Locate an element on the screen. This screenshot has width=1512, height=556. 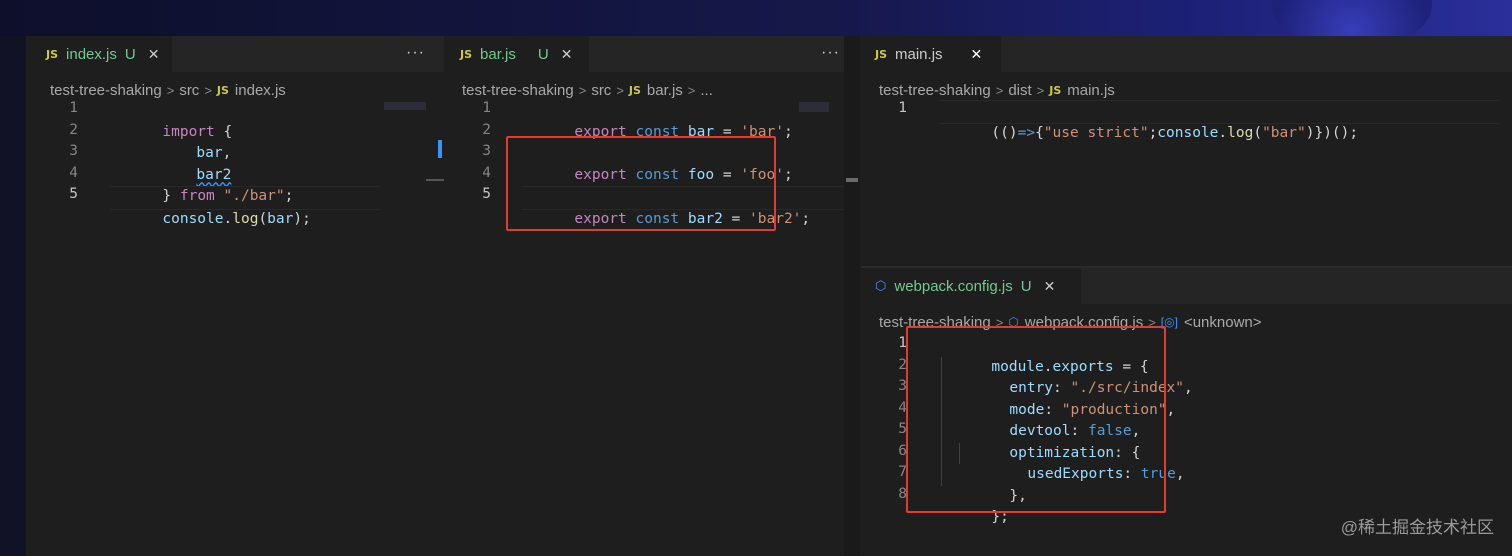
tab-label: main.js is located at coordinates (919, 54).